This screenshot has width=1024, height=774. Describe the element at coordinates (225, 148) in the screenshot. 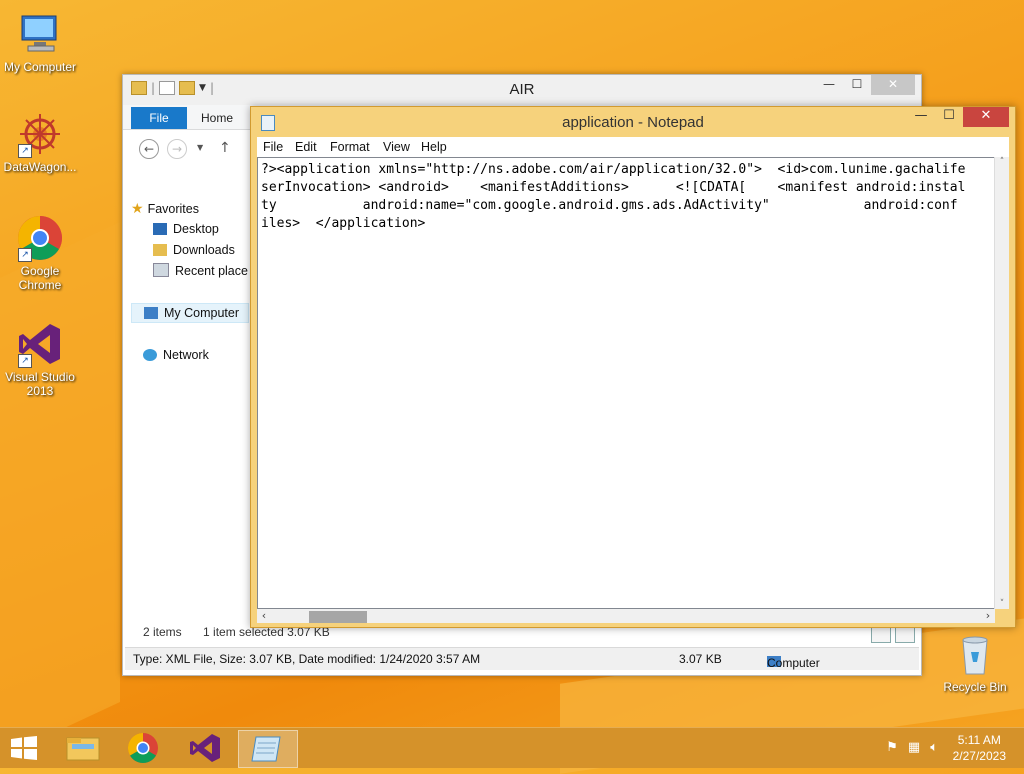

I see `up-arrow-icon: ↑` at that location.